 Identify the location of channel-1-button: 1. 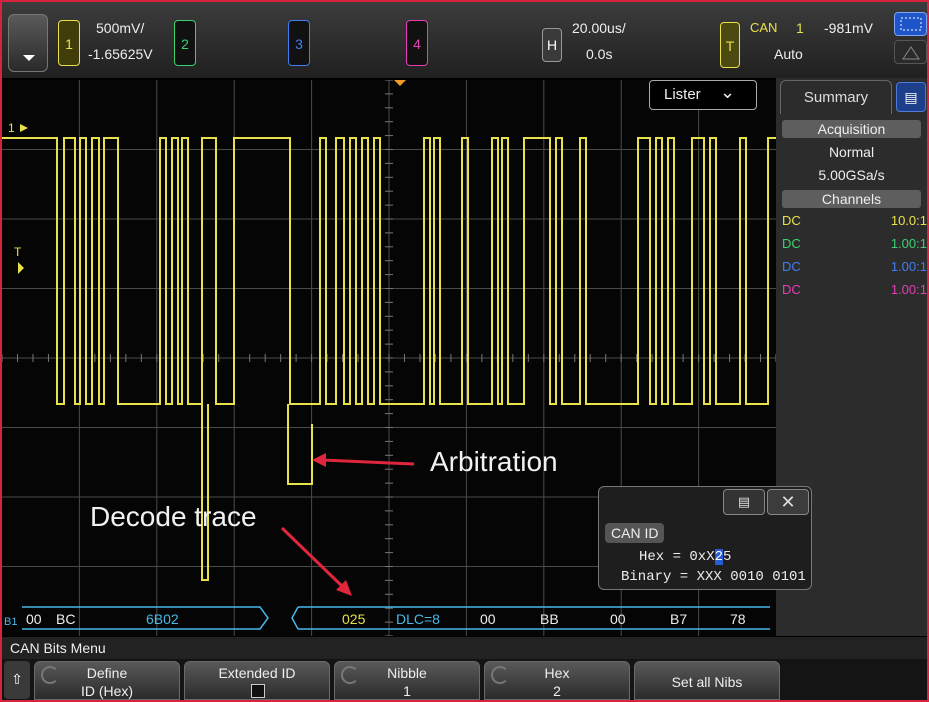
(69, 43).